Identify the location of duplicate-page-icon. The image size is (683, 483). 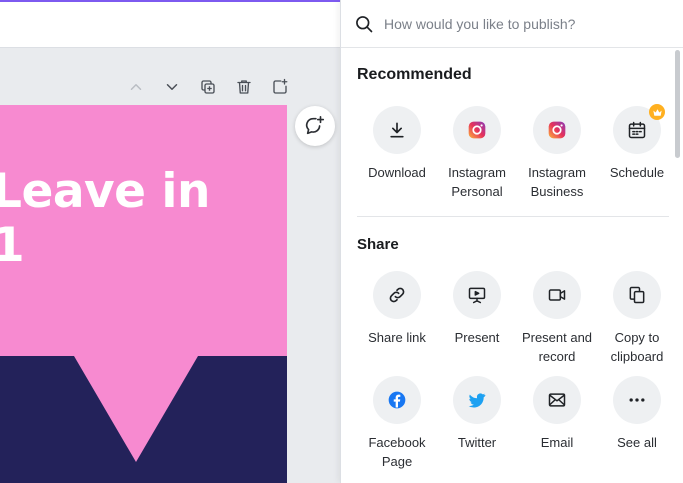
(208, 87).